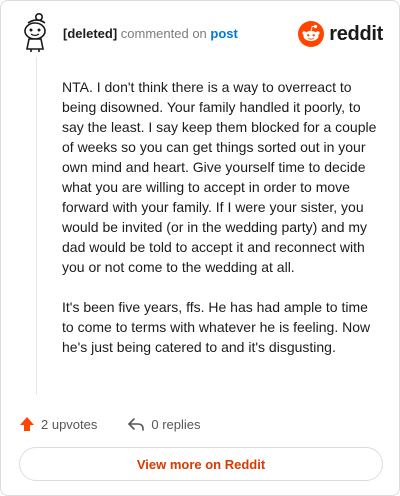  I want to click on deleted-user-avatar, so click(35, 32).